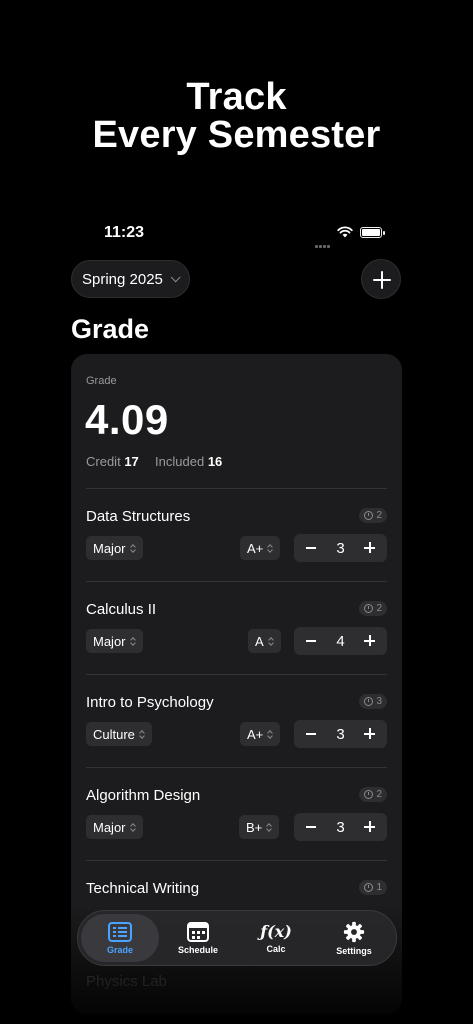  Describe the element at coordinates (143, 888) in the screenshot. I see `course-name: Technical Writing` at that location.